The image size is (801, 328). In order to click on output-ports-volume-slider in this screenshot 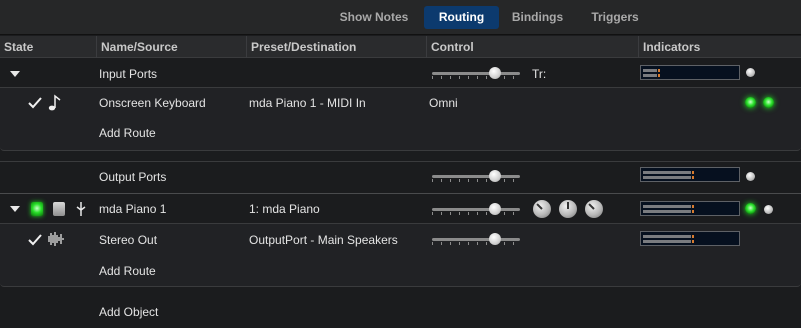, I will do `click(476, 176)`.